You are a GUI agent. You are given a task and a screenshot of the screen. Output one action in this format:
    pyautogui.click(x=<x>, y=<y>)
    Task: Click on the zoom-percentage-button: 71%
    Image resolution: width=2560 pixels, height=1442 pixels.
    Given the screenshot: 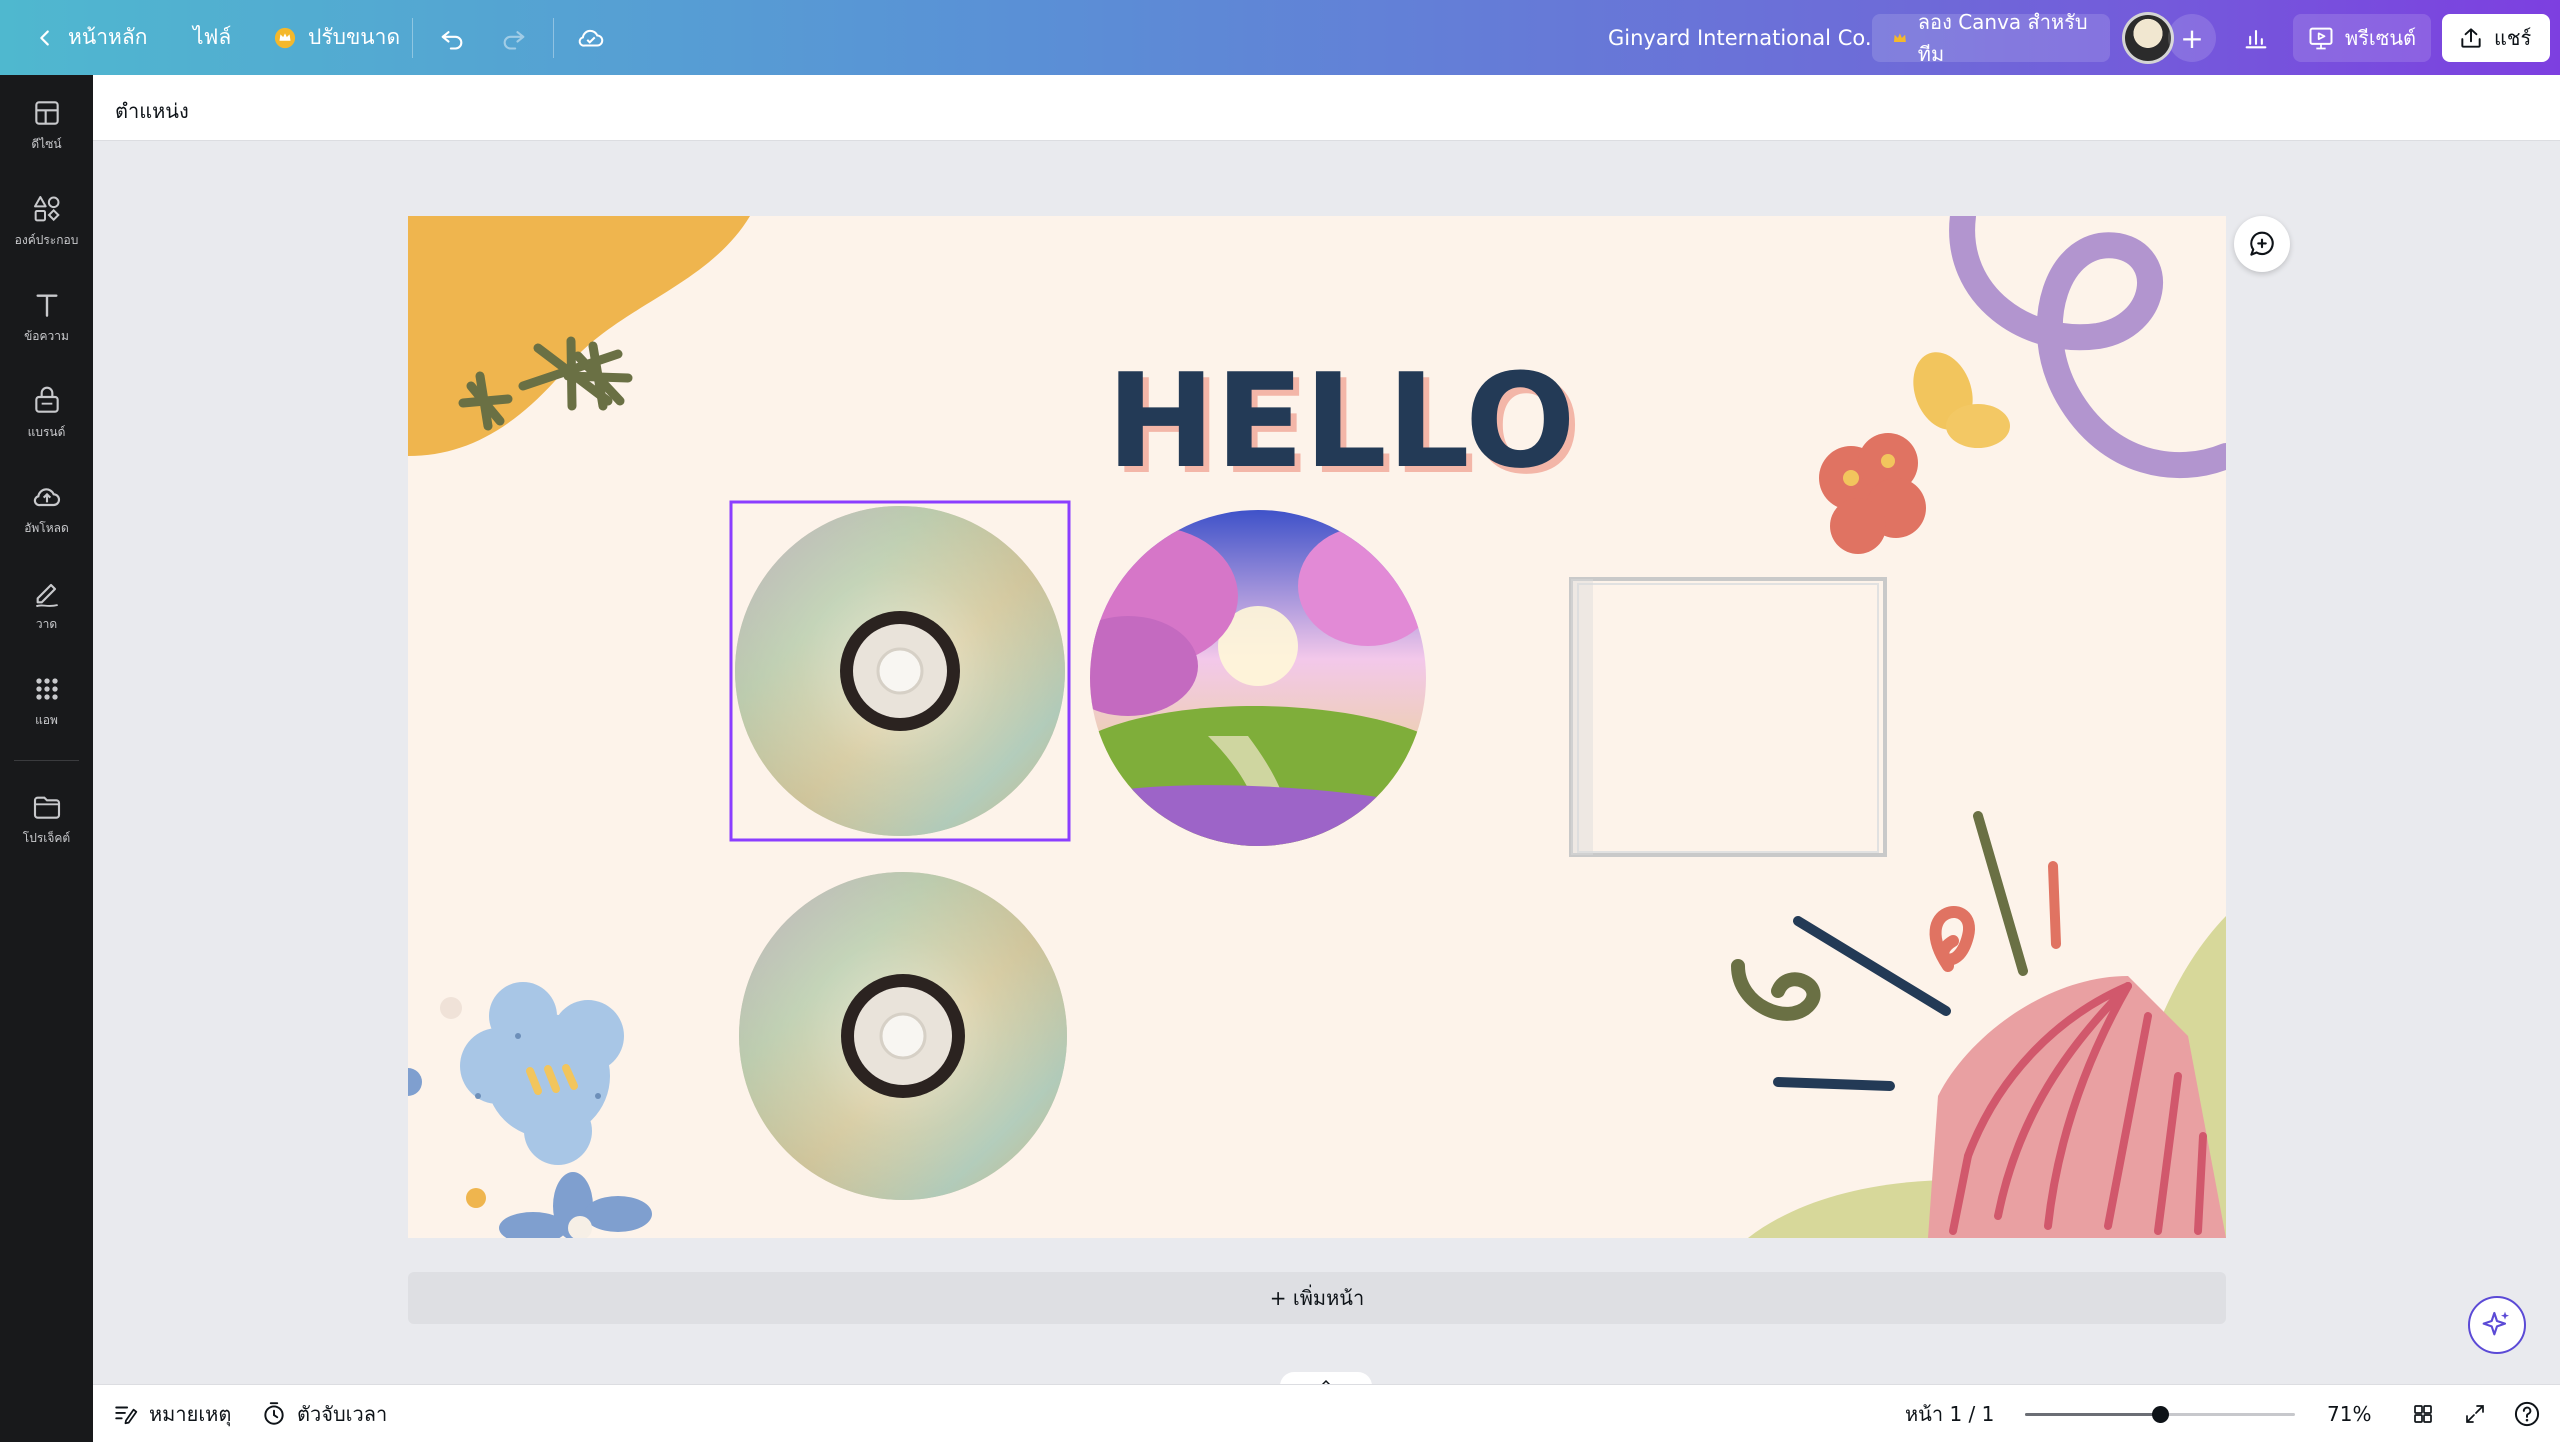 What is the action you would take?
    pyautogui.click(x=2349, y=1413)
    